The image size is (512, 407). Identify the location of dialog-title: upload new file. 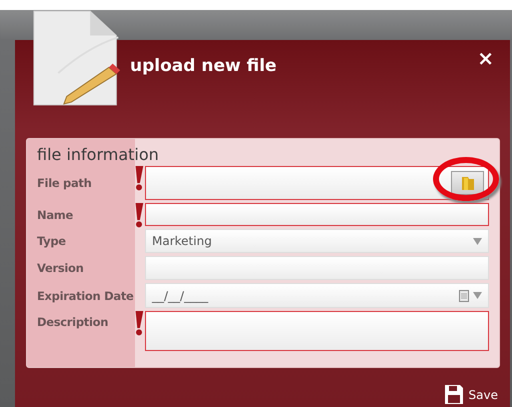
(204, 66).